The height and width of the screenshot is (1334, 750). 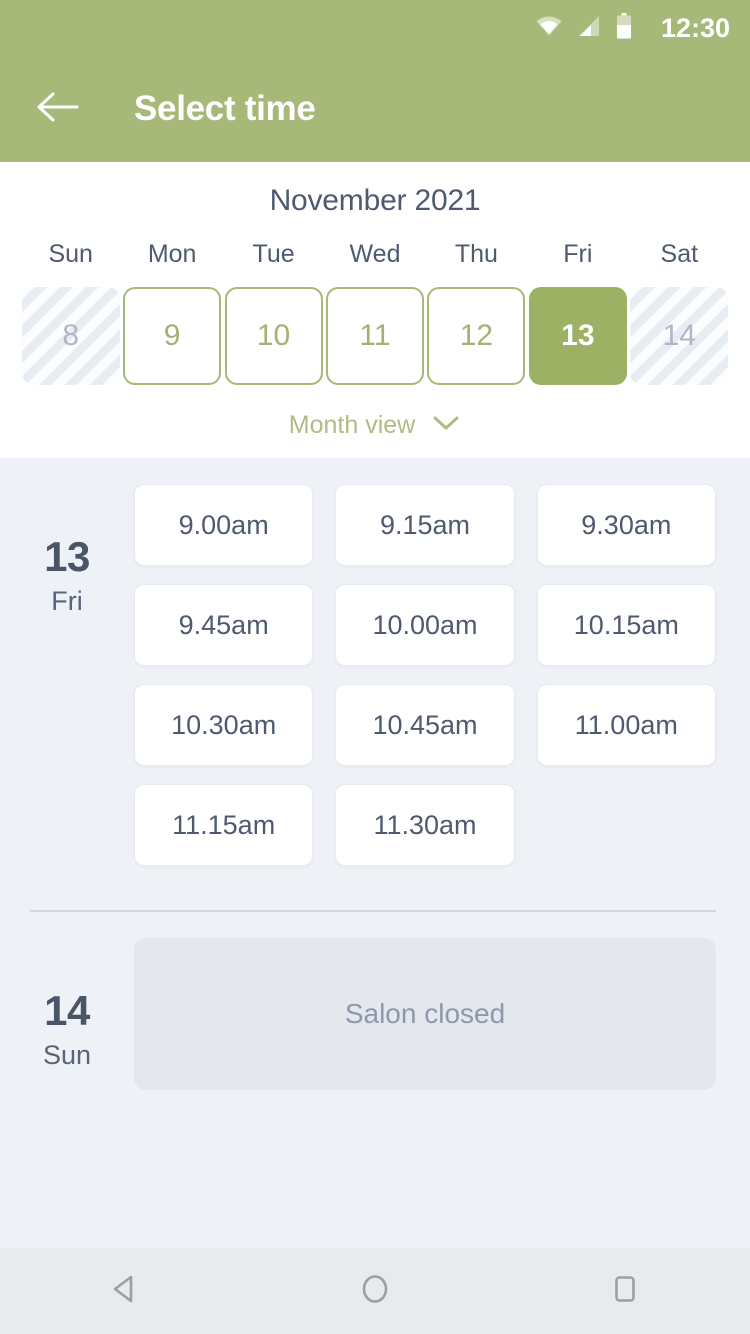 I want to click on nav-back-triangle-icon, so click(x=125, y=1291).